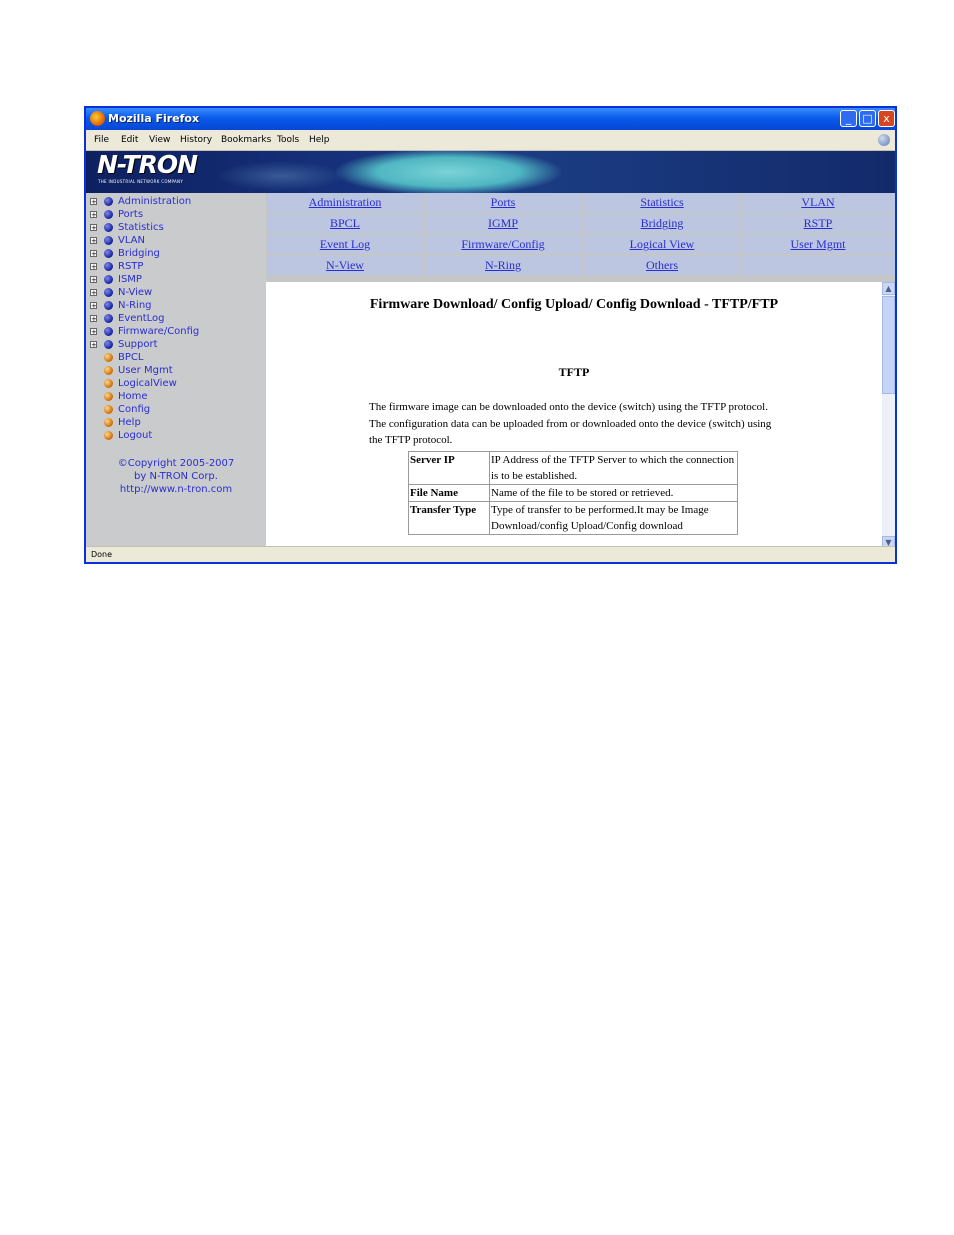  What do you see at coordinates (129, 140) in the screenshot?
I see `menu-edit: Edit` at bounding box center [129, 140].